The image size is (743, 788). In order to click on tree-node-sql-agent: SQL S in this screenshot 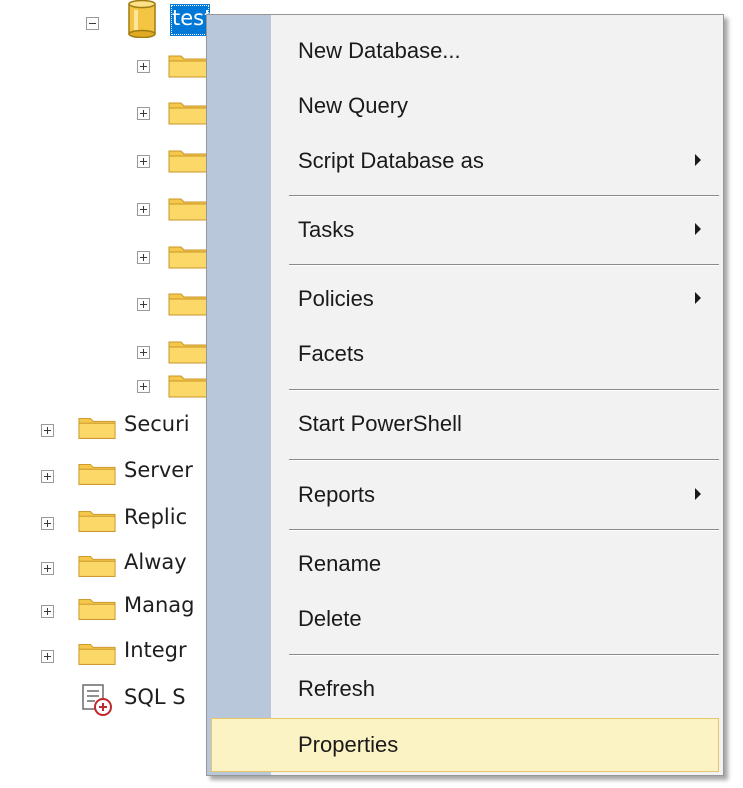, I will do `click(110, 701)`.